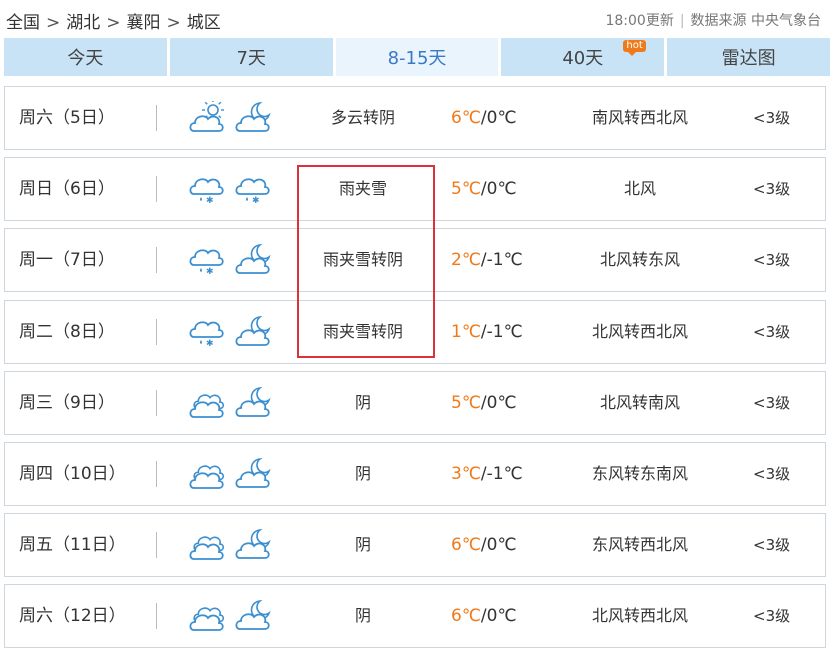 Image resolution: width=837 pixels, height=657 pixels. I want to click on forecast-tabs: 今天 7天 8-15天 40天 hot 雷达图, so click(417, 57).